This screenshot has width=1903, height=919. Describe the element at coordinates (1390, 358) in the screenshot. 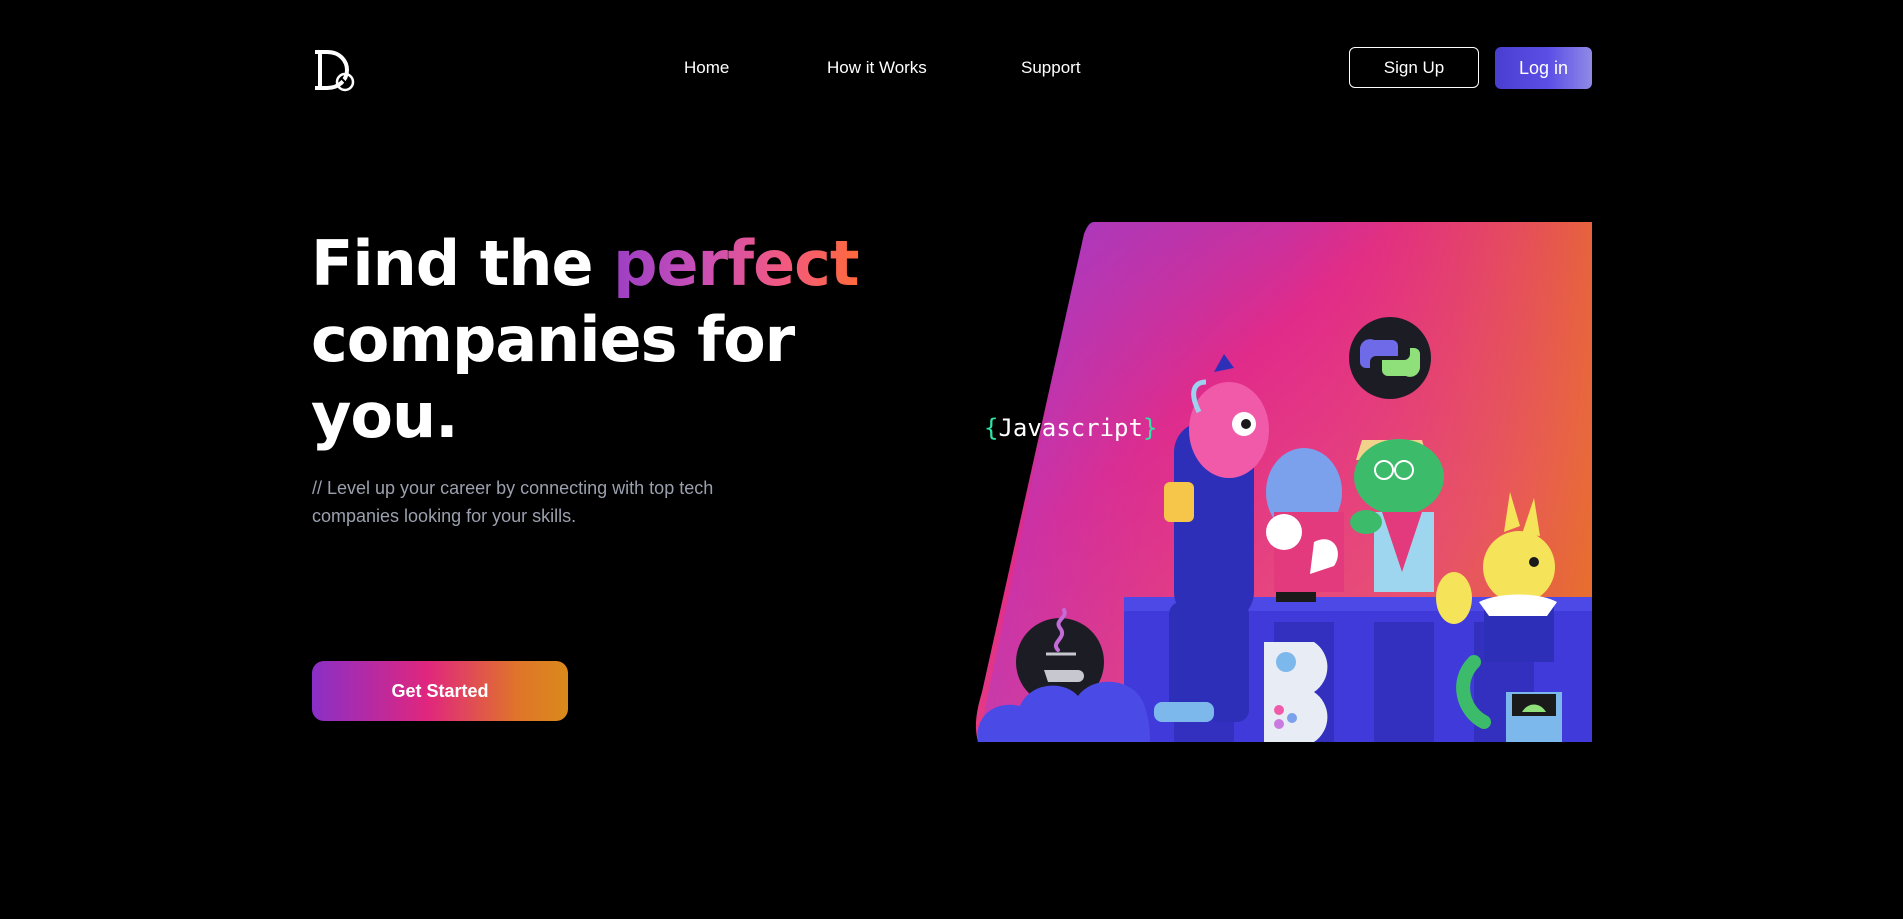

I see `python-icon` at that location.